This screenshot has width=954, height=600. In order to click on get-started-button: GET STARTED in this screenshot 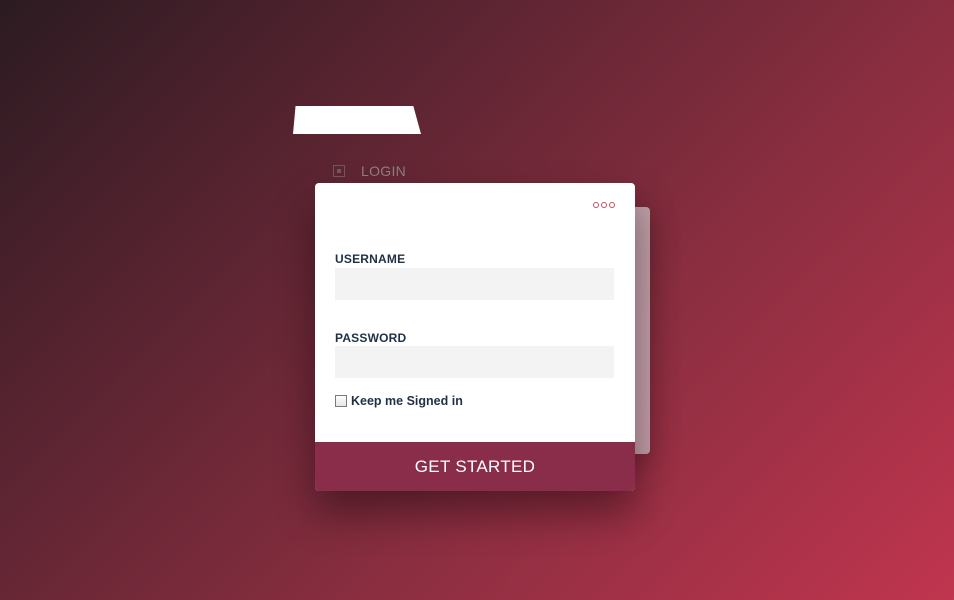, I will do `click(475, 466)`.